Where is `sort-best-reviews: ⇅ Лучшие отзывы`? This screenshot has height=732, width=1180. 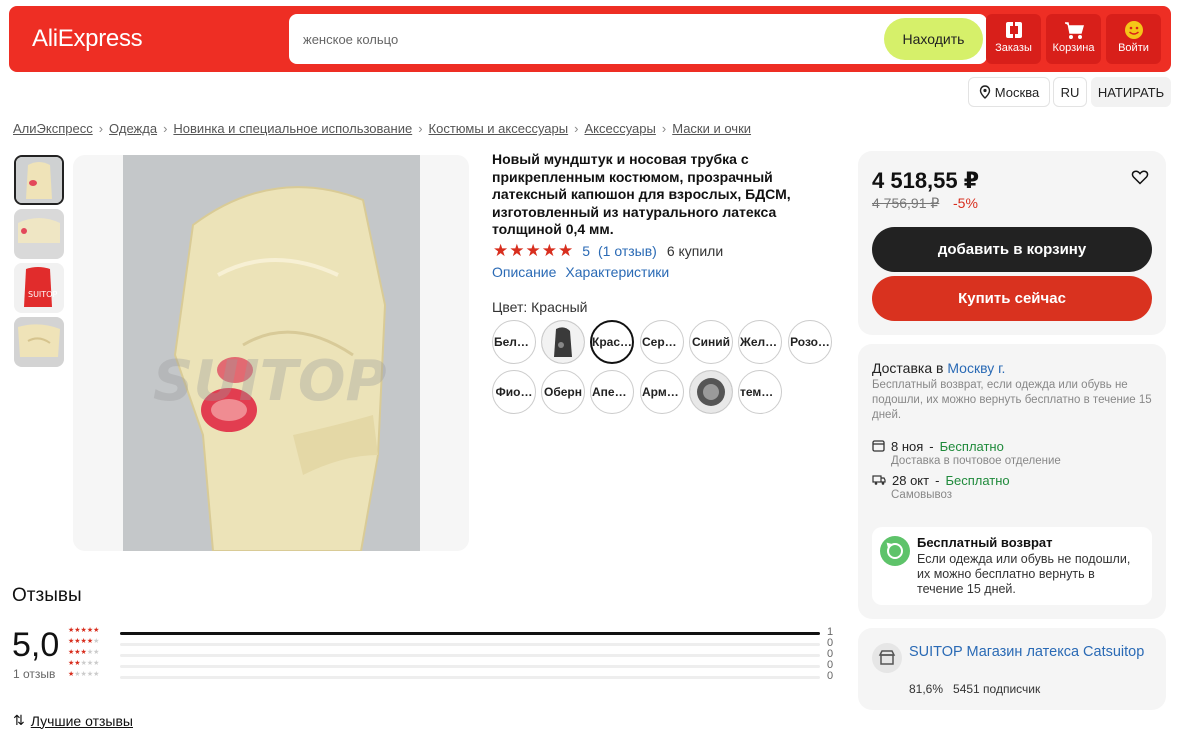
sort-best-reviews: ⇅ Лучшие отзывы is located at coordinates (73, 720).